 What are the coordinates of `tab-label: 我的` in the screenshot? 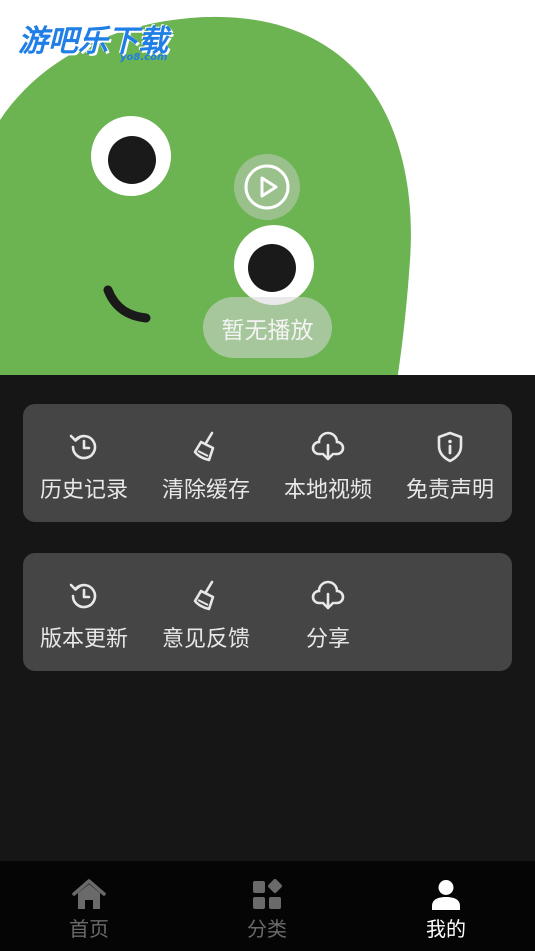 It's located at (446, 929).